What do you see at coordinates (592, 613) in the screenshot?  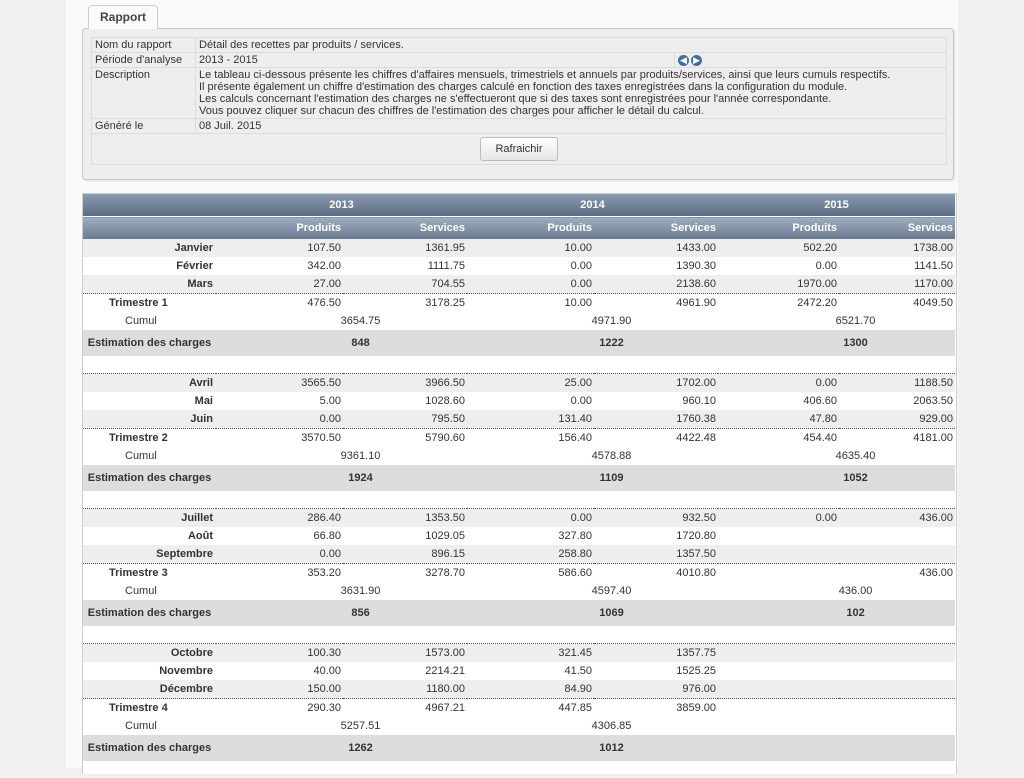 I see `estimation-value-link: 1069` at bounding box center [592, 613].